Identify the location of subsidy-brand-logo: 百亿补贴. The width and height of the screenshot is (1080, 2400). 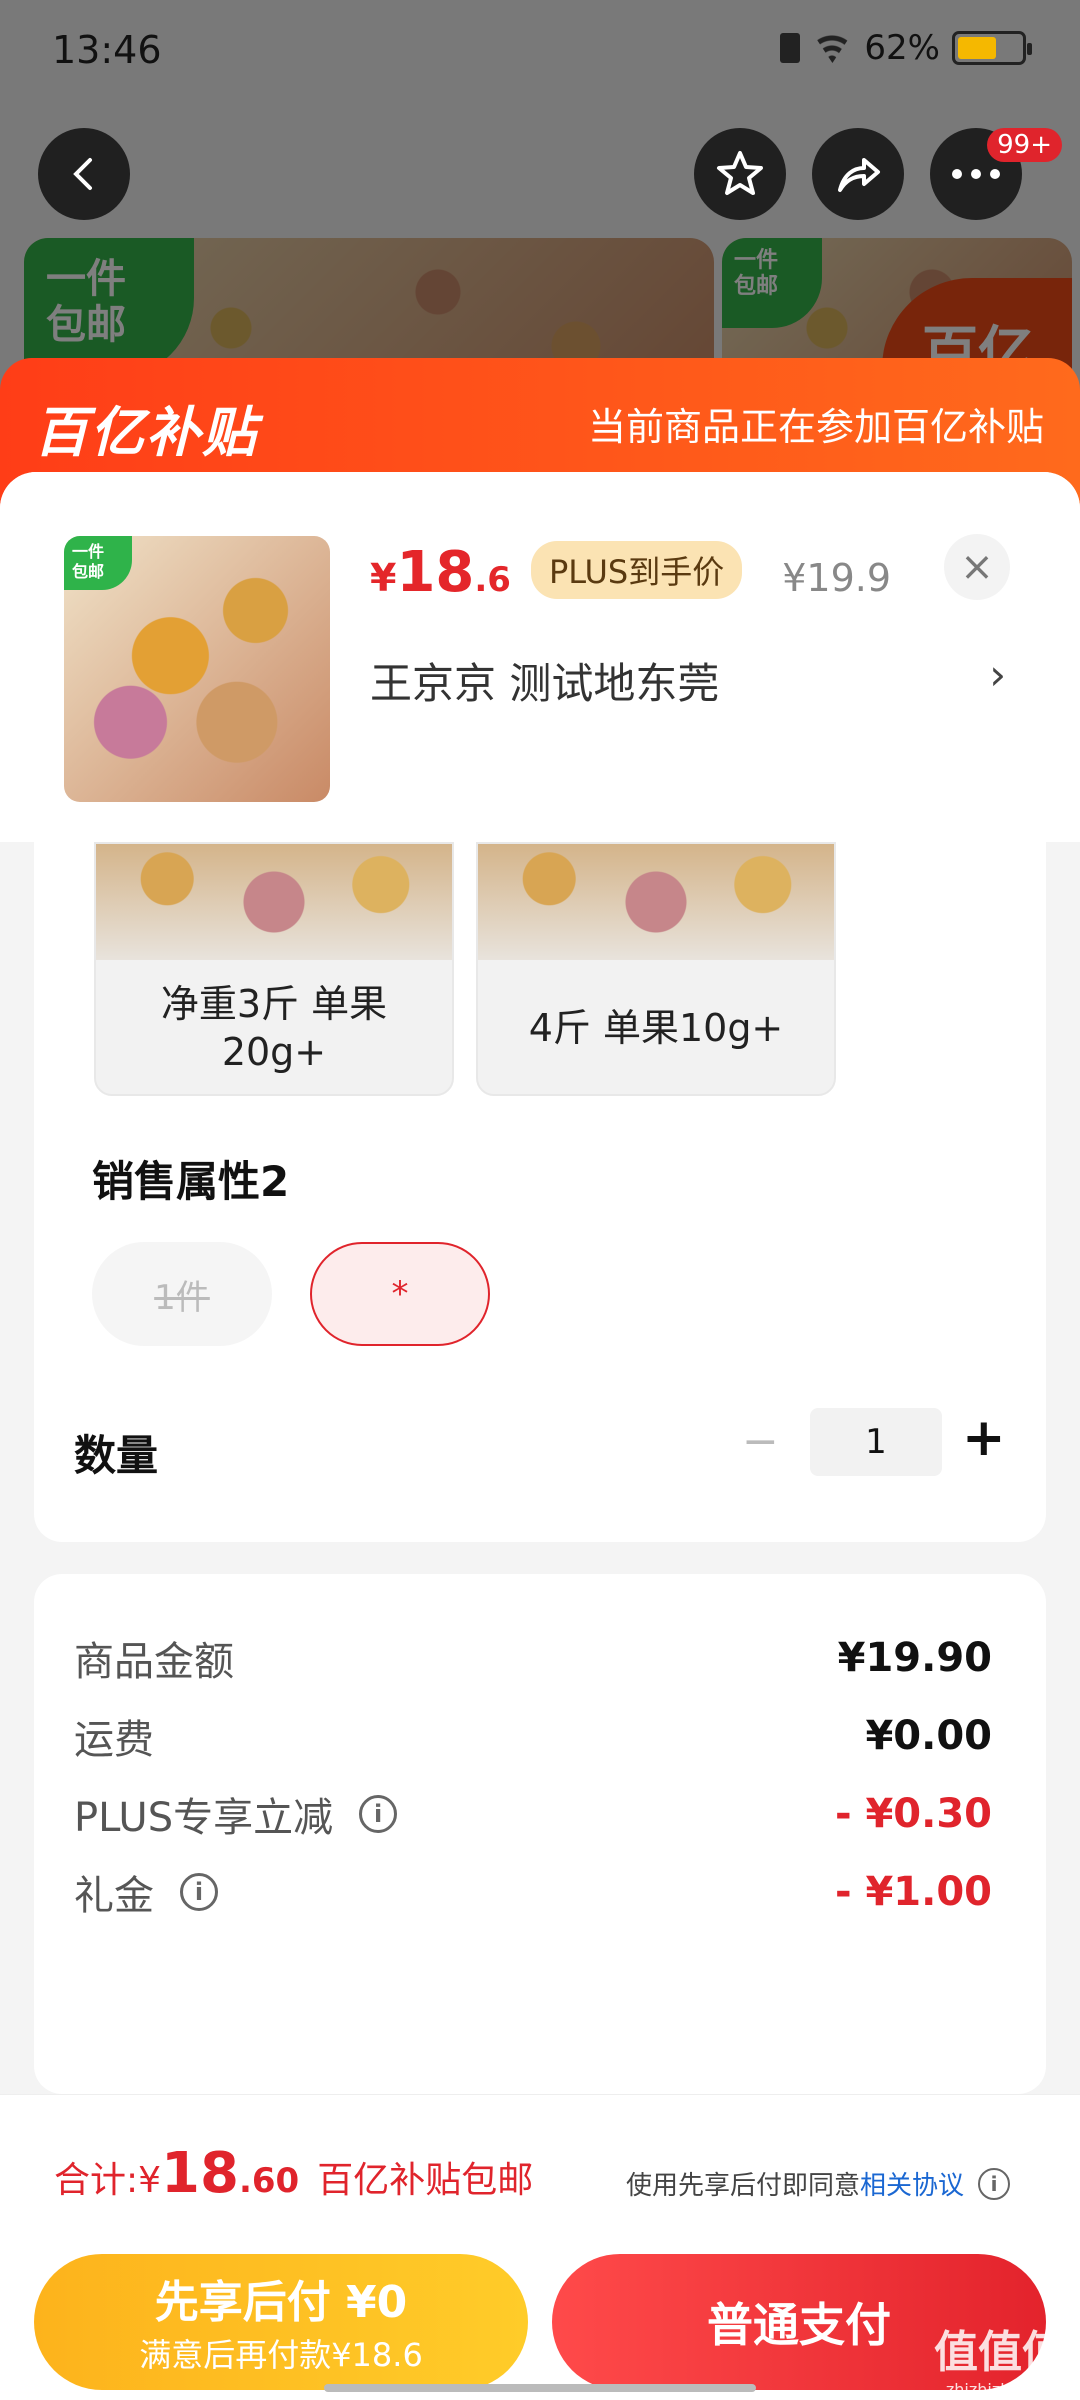
(146, 432).